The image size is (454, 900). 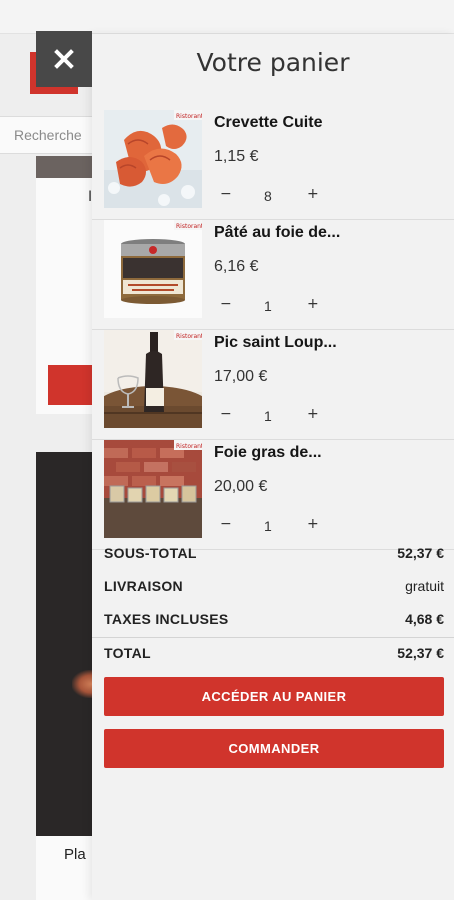 What do you see at coordinates (75, 854) in the screenshot?
I see `background-product-title: Pla` at bounding box center [75, 854].